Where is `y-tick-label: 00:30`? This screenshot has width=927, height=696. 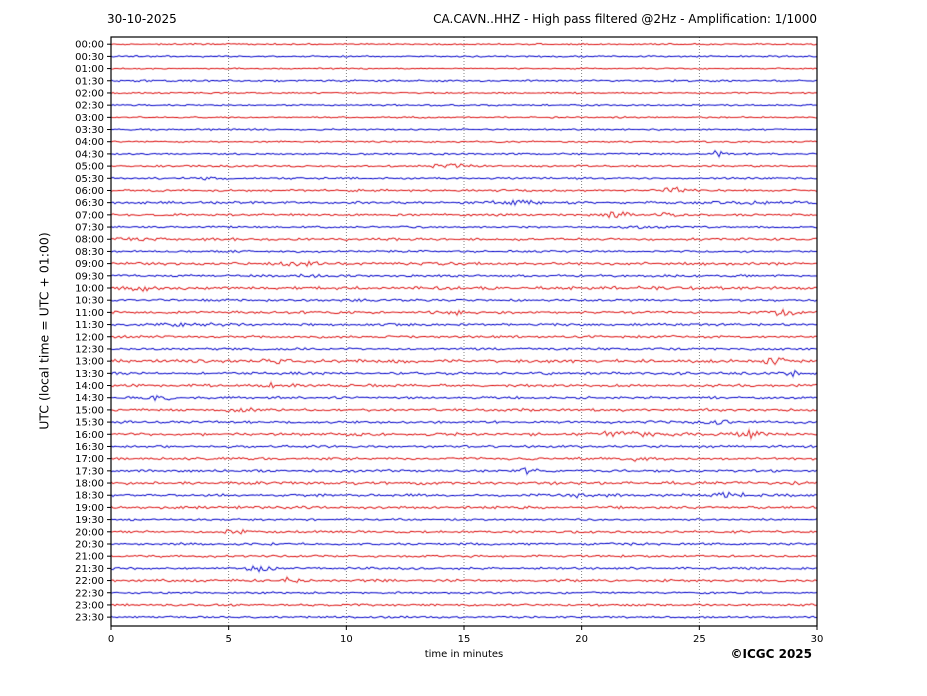 y-tick-label: 00:30 is located at coordinates (89, 57).